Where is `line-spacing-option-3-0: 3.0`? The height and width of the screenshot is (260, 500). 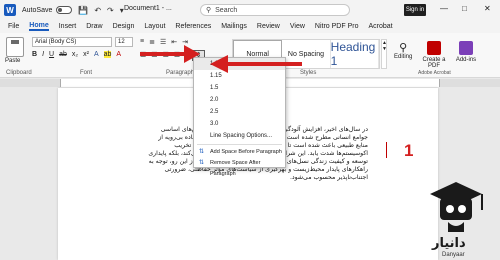 line-spacing-option-3-0: 3.0 is located at coordinates (239, 124).